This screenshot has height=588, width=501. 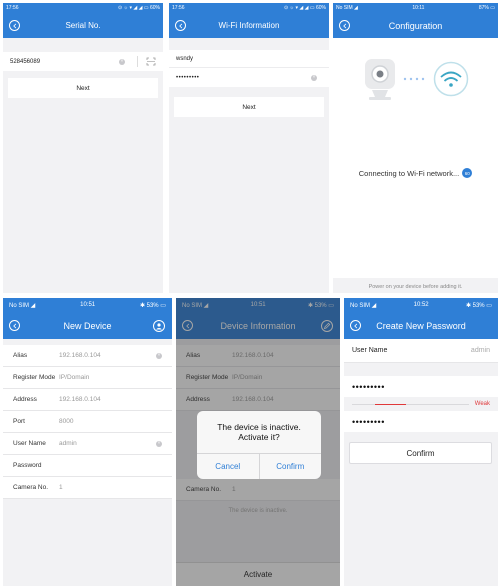 I want to click on form-row-port: Port 8000, so click(x=87, y=422).